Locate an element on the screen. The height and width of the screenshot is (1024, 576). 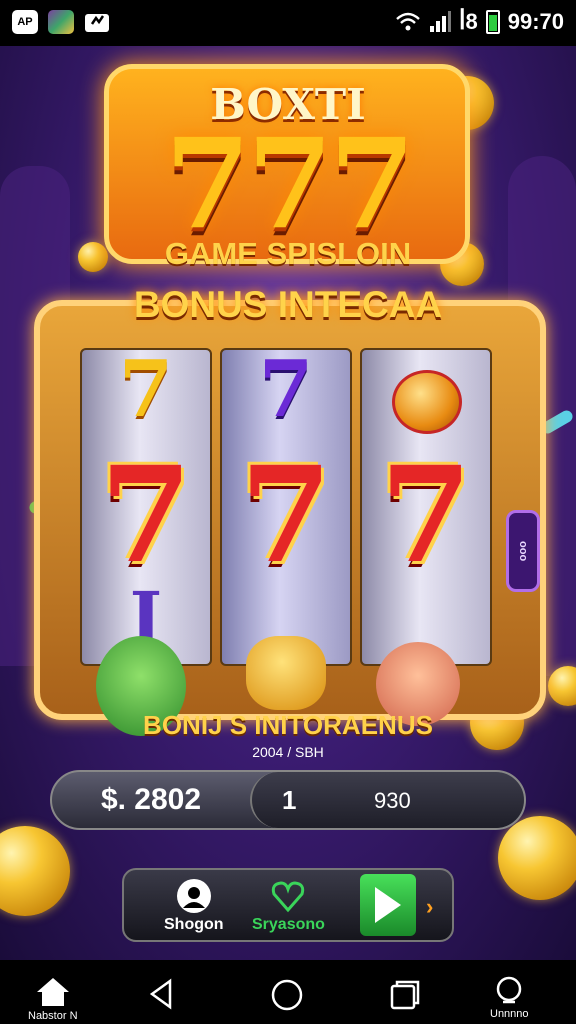
bonus-title: BONUS INTECAA is located at coordinates (288, 304).